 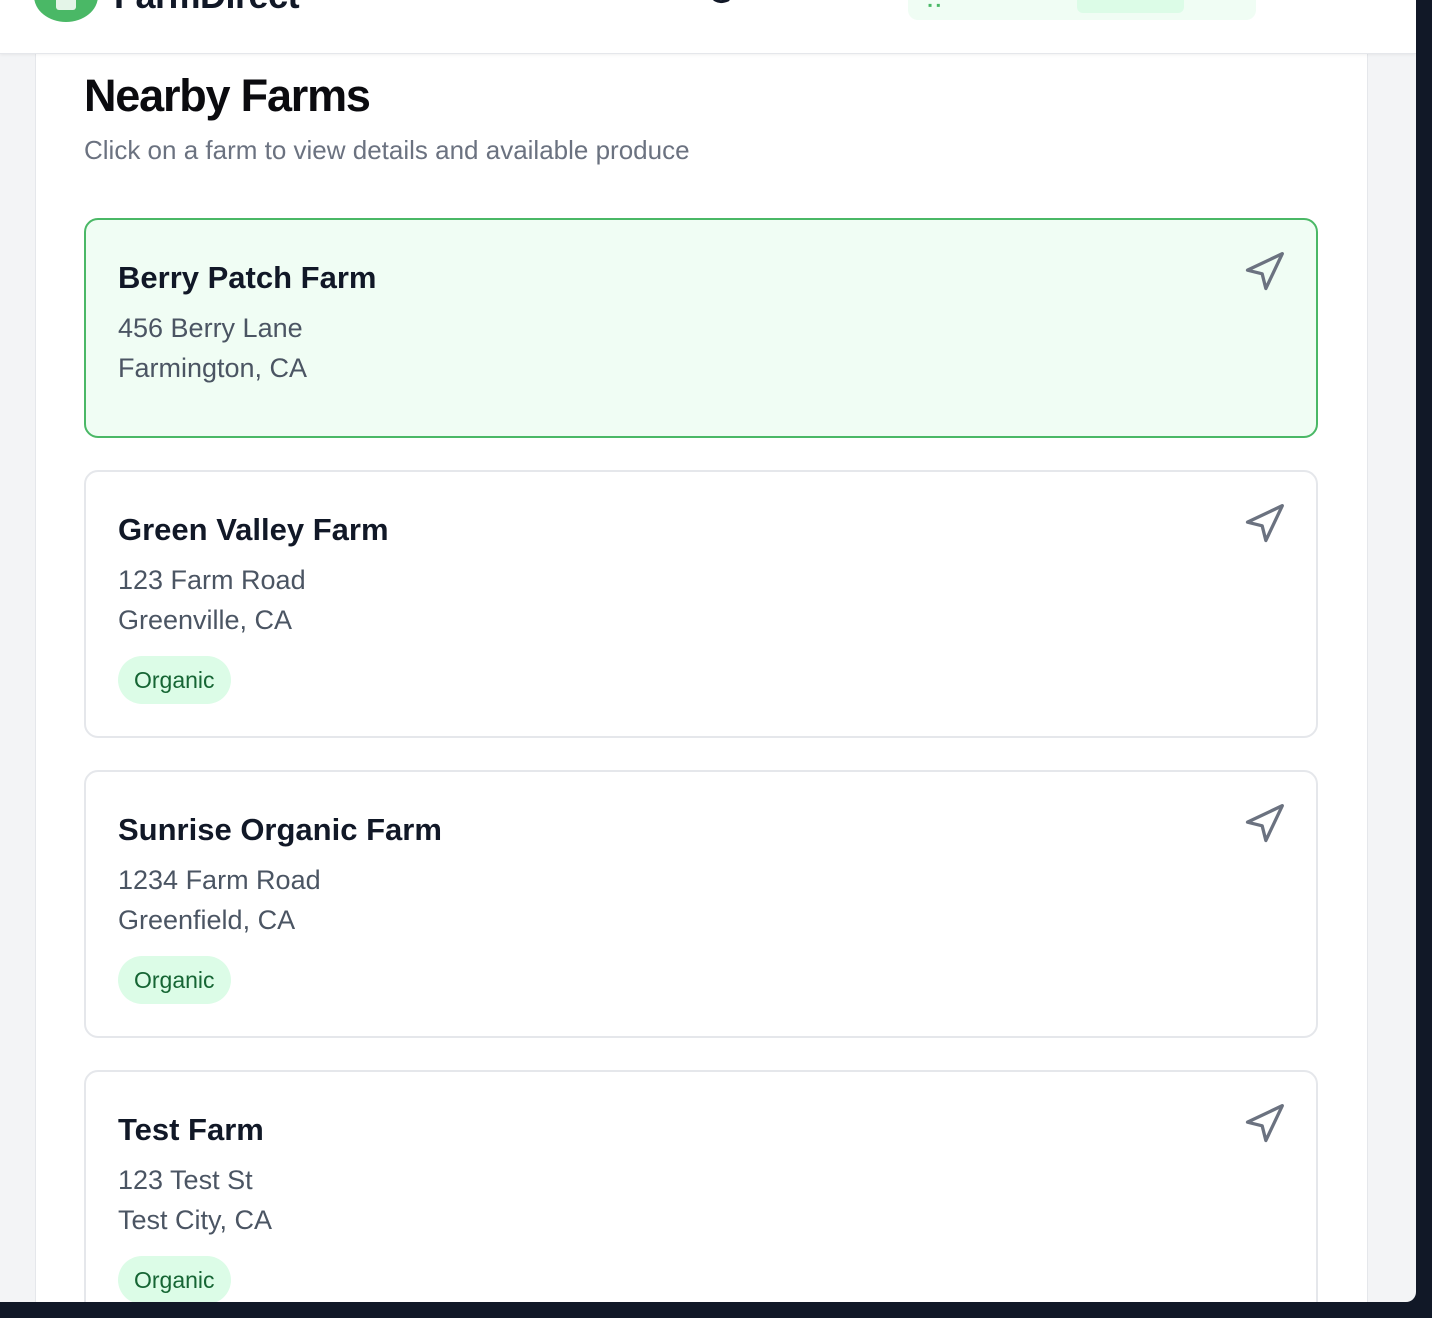 What do you see at coordinates (837, 4) in the screenshot?
I see `cart-icon` at bounding box center [837, 4].